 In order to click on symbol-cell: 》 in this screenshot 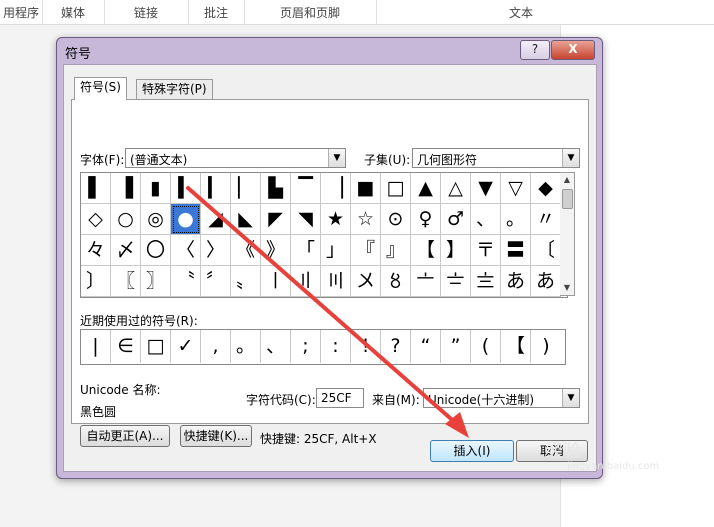, I will do `click(276, 250)`.